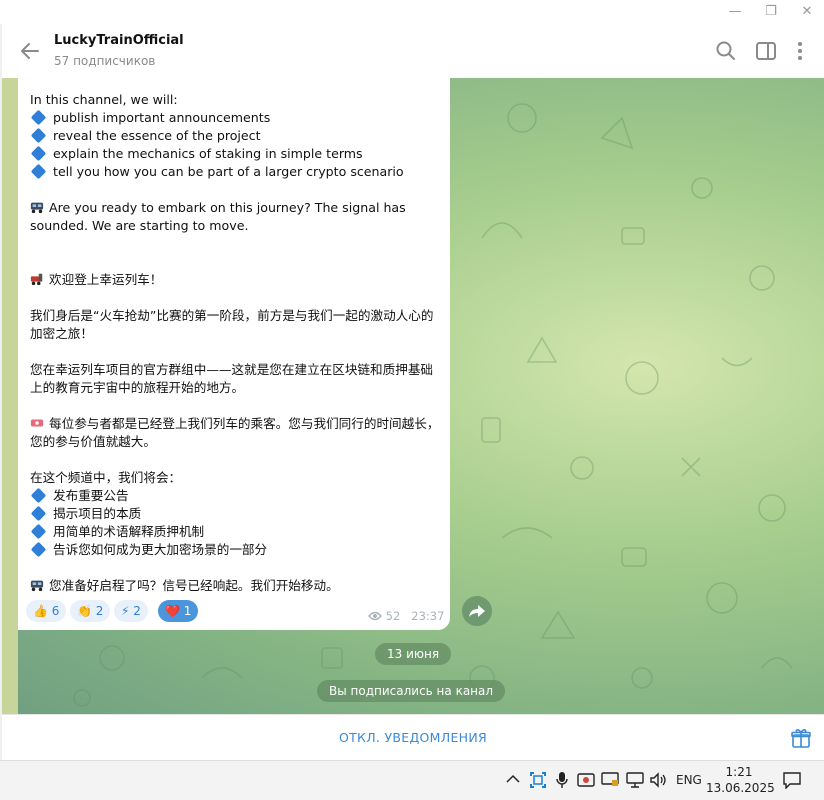 This screenshot has width=824, height=800. Describe the element at coordinates (562, 780) in the screenshot. I see `microphone-icon` at that location.